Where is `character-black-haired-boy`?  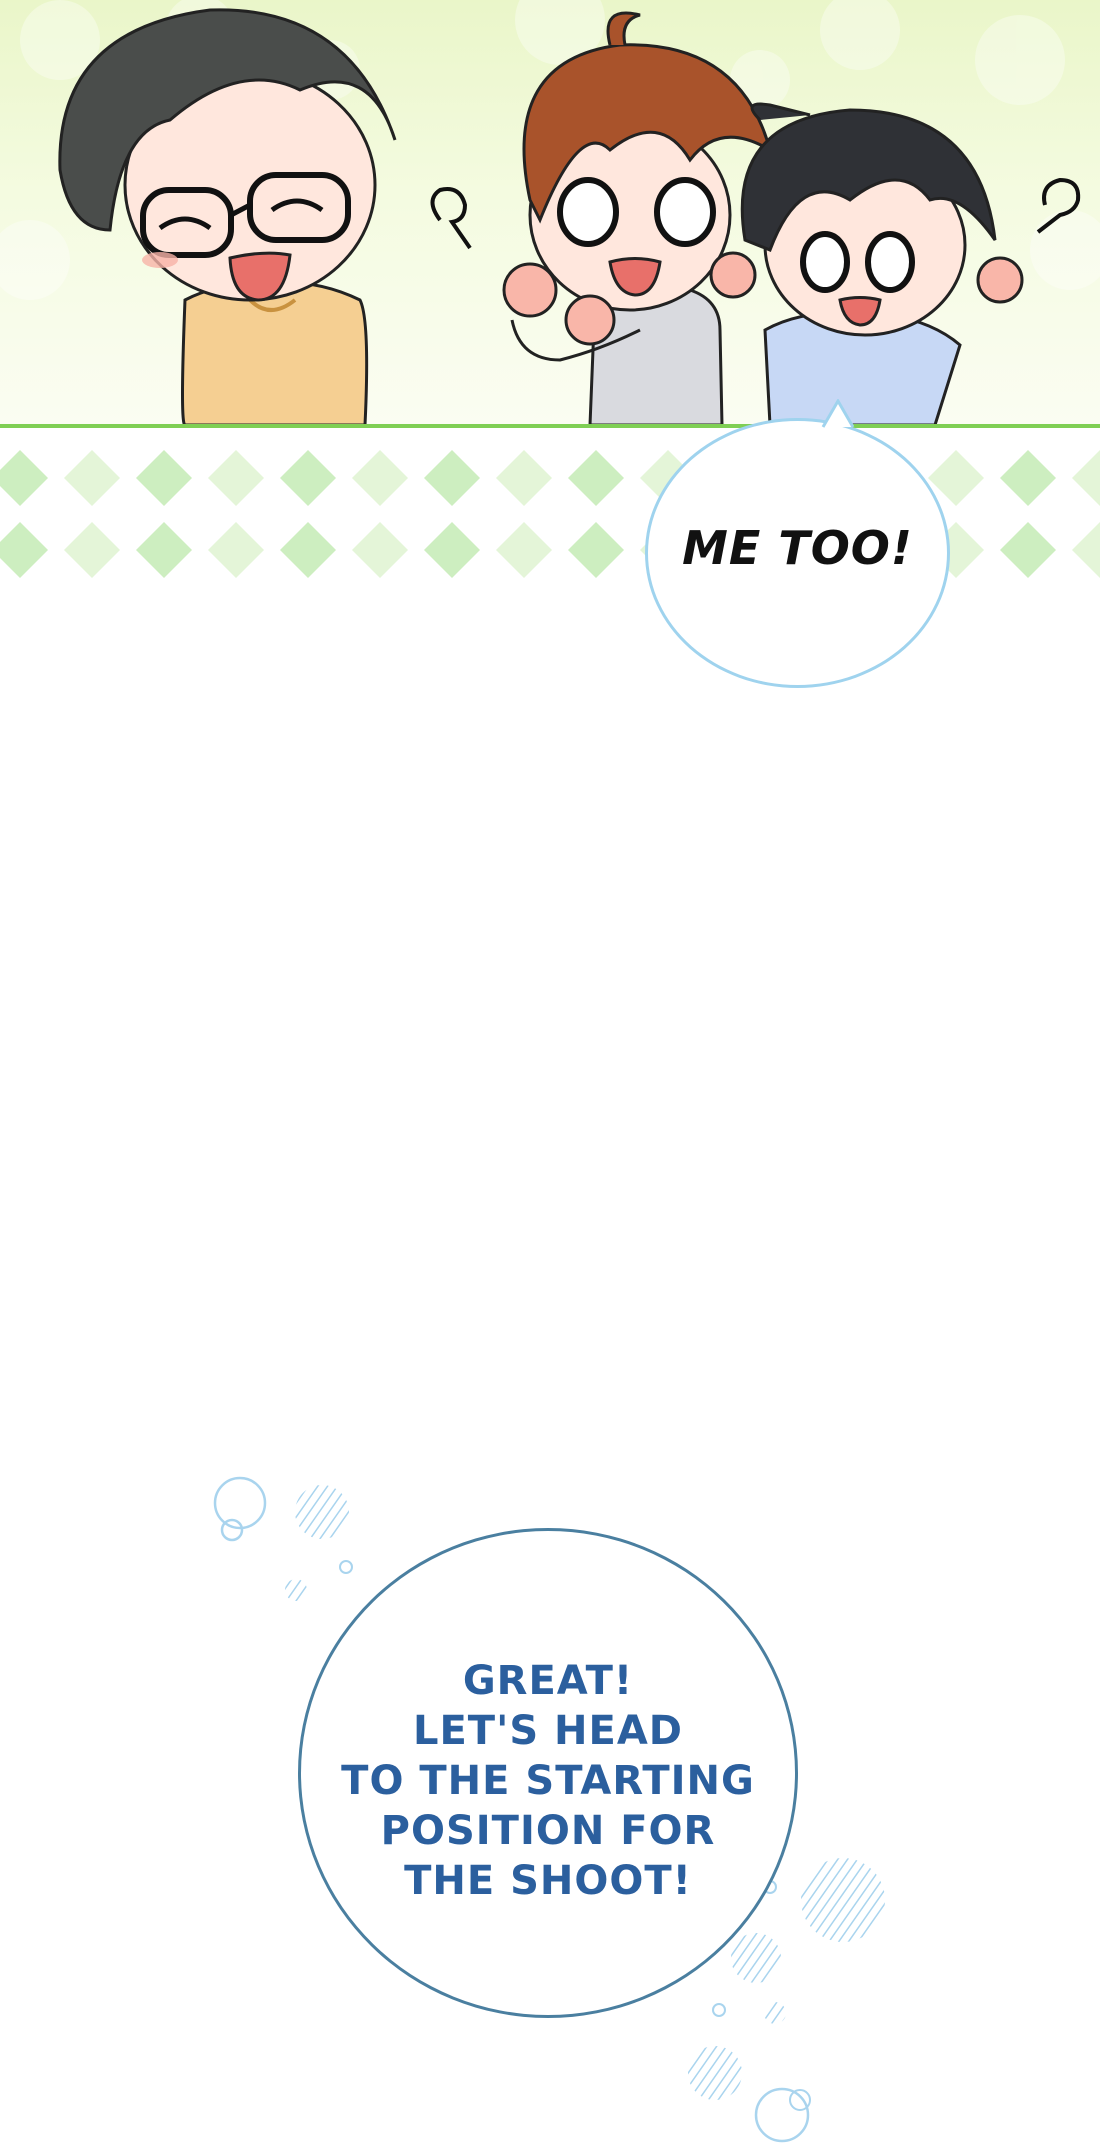
character-black-haired-boy is located at coordinates (866, 263).